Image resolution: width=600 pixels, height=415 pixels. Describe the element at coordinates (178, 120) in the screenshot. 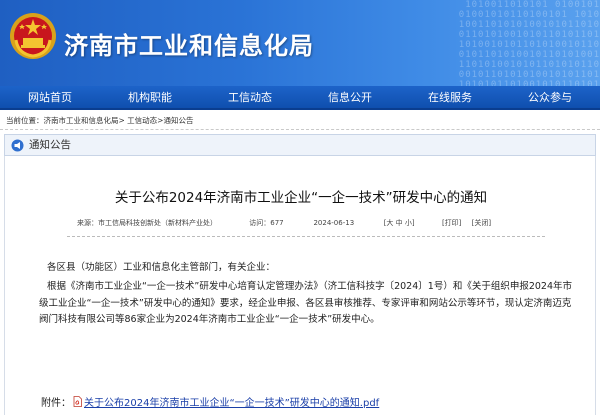

I see `breadcrumb-current-link: 通知公告` at that location.